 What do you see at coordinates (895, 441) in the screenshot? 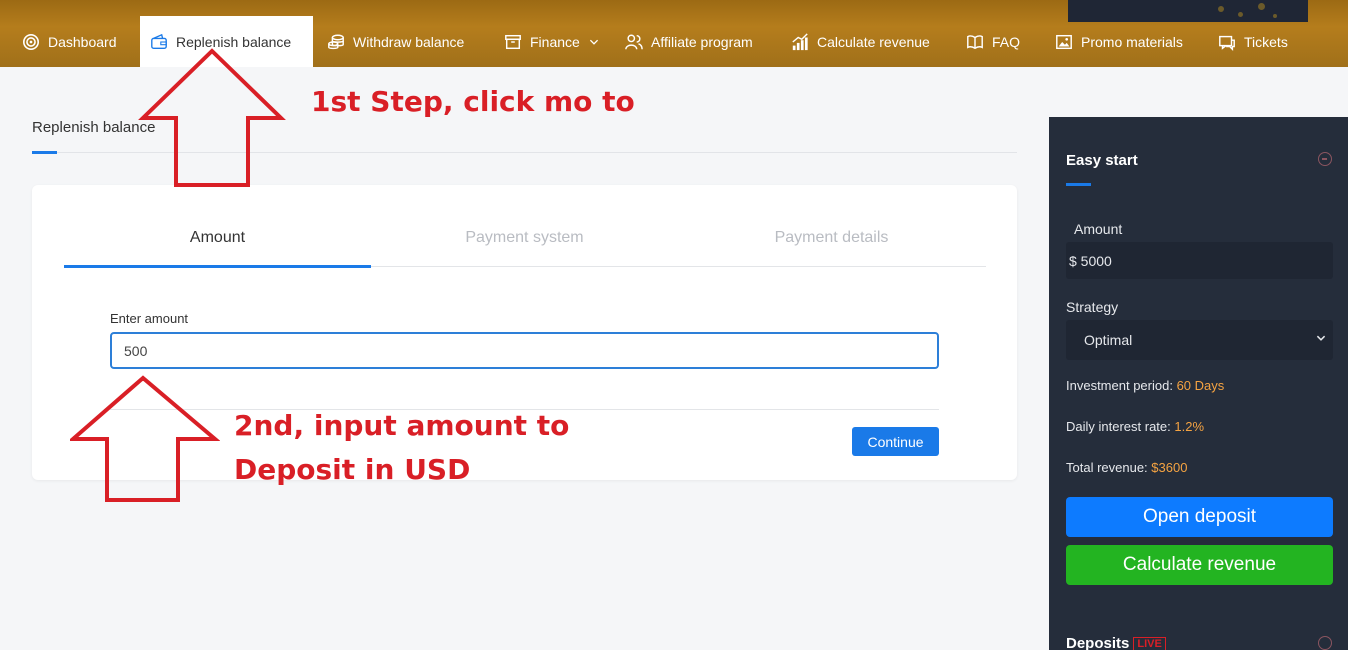
I see `continue-button: Continue` at bounding box center [895, 441].